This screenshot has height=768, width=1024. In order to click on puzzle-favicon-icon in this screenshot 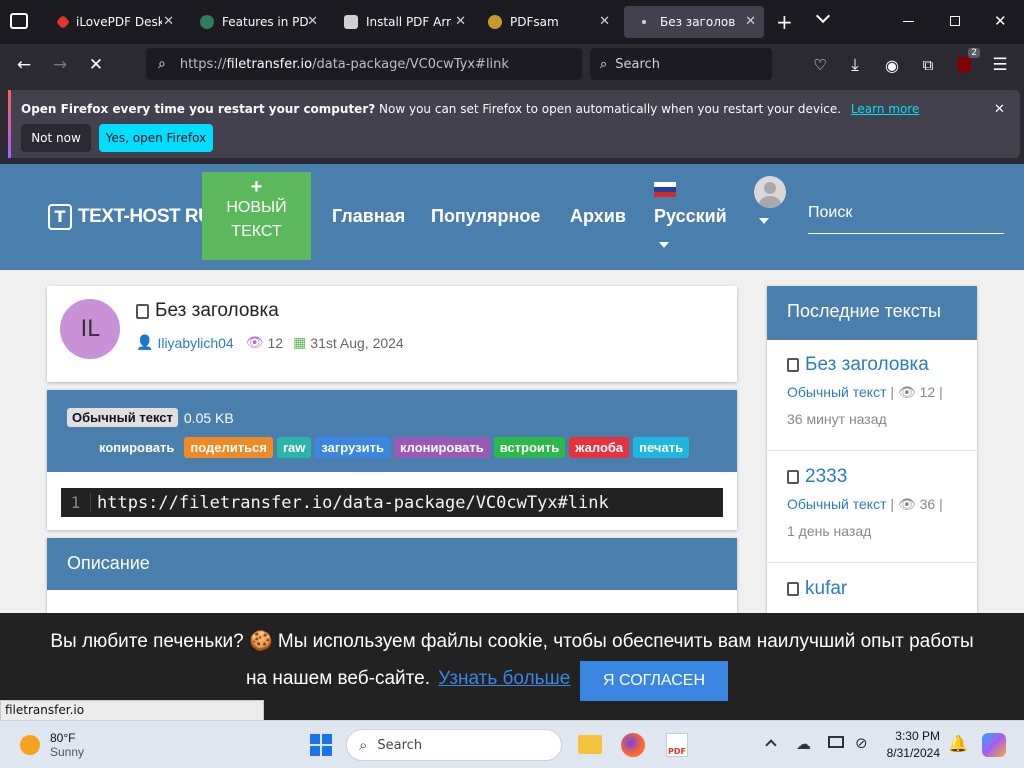, I will do `click(351, 22)`.